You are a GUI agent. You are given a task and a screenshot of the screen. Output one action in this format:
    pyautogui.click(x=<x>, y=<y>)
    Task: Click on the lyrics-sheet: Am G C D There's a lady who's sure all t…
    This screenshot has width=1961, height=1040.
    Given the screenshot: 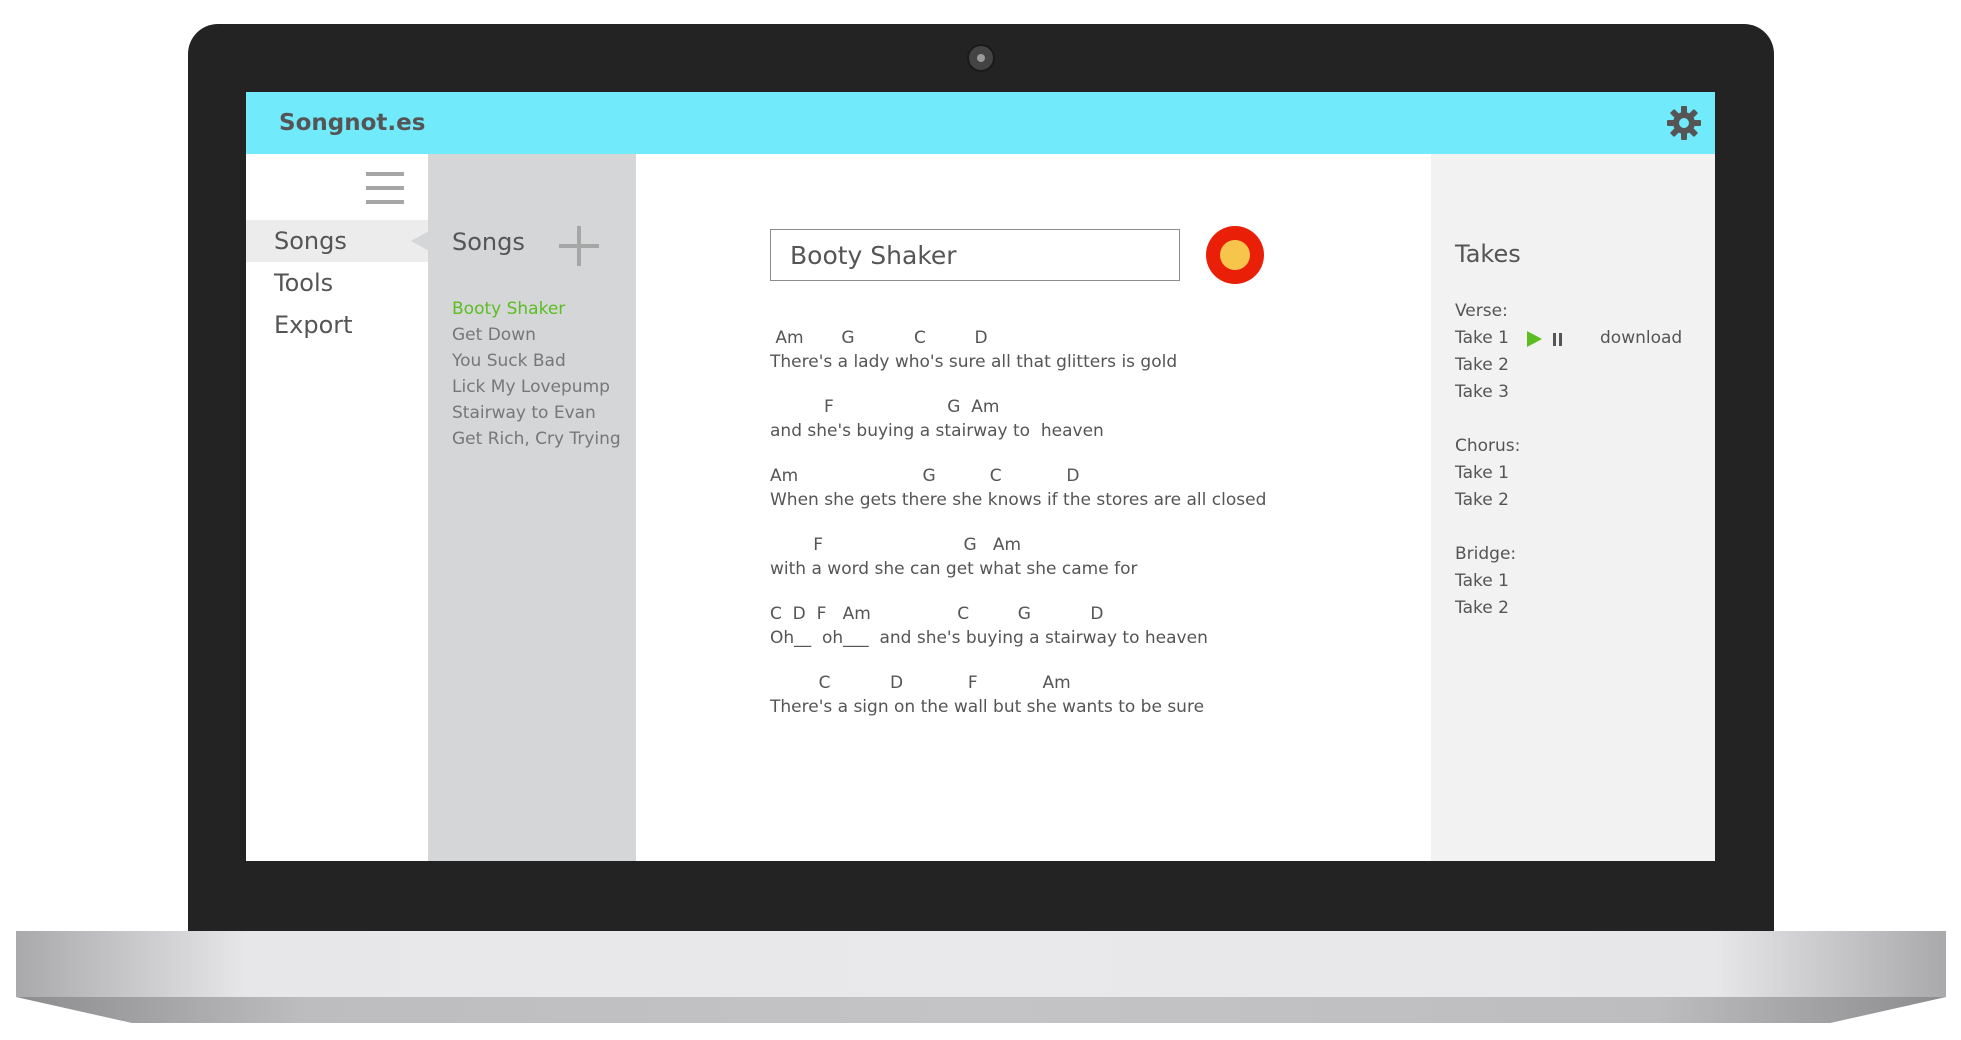 What is the action you would take?
    pyautogui.click(x=1050, y=535)
    